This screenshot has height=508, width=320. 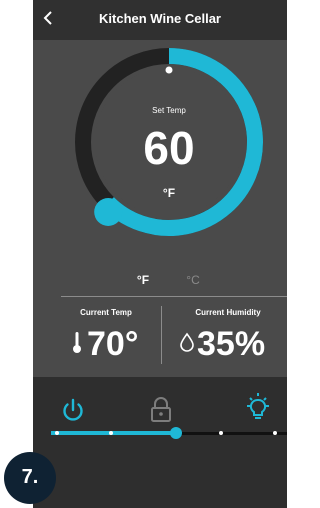 I want to click on set-temp-unit: °F, so click(x=169, y=193).